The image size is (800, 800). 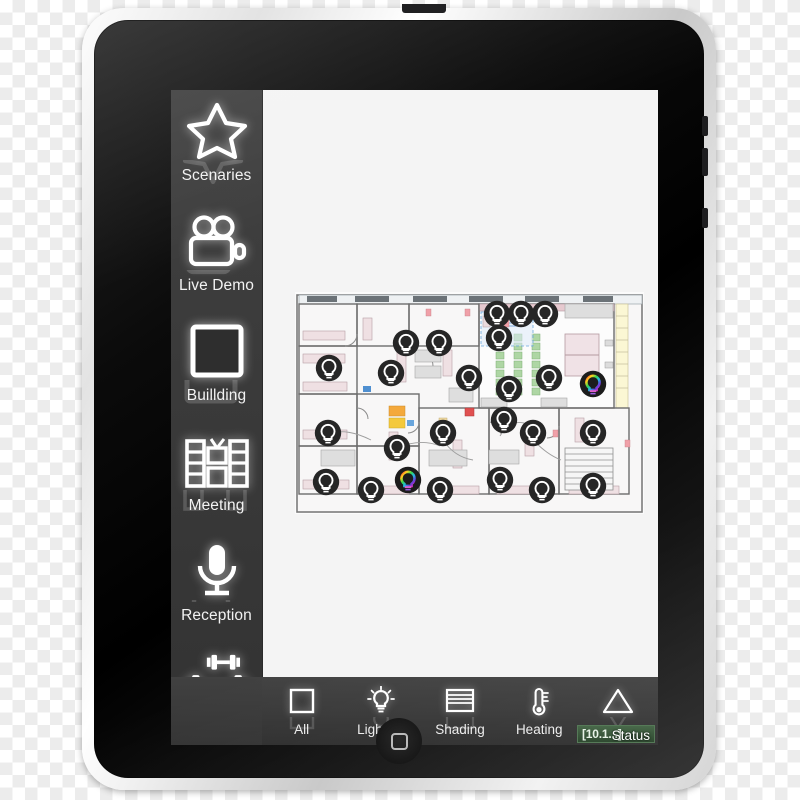 I want to click on tab-all: All, so click(x=301, y=711).